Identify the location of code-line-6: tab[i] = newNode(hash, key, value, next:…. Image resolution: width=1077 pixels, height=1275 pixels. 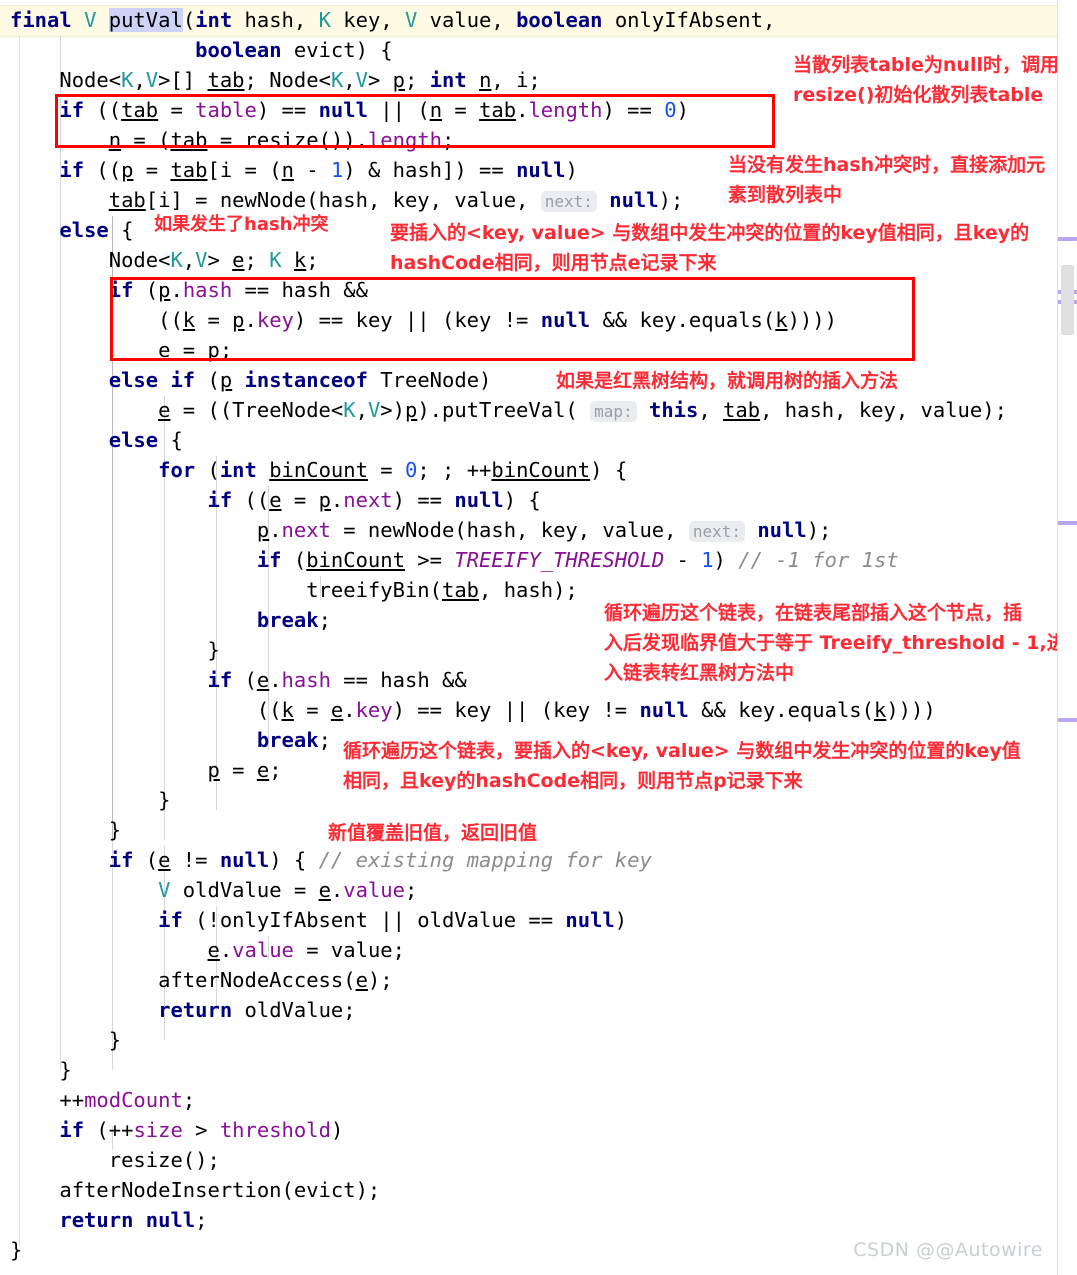
(346, 200).